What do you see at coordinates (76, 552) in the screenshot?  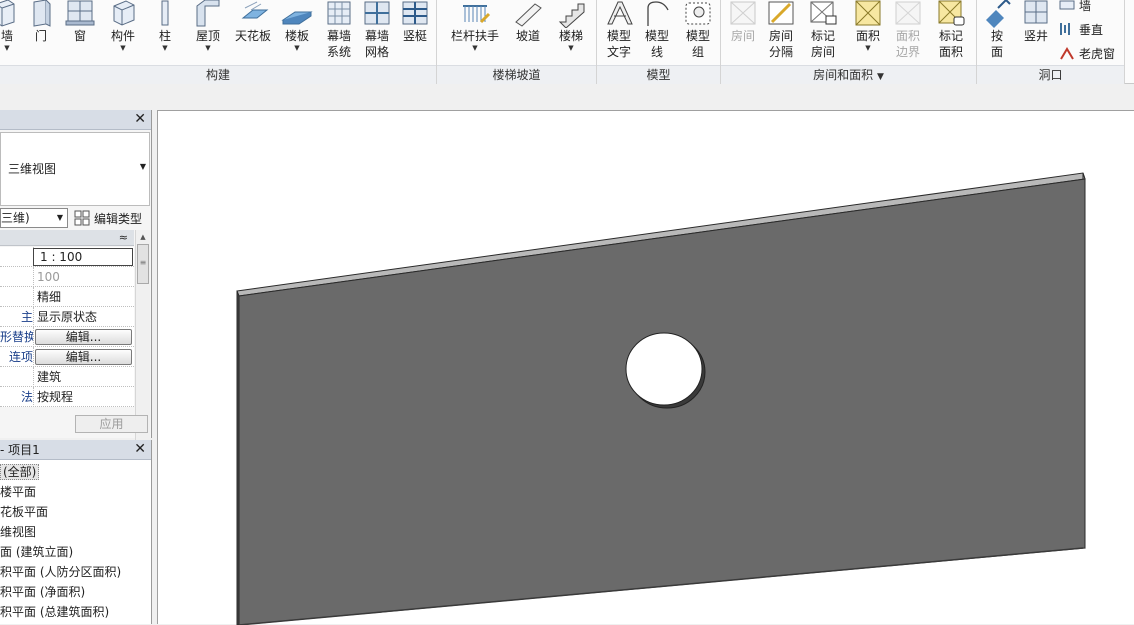 I see `tree-item-elevations: 面 (建筑立面)` at bounding box center [76, 552].